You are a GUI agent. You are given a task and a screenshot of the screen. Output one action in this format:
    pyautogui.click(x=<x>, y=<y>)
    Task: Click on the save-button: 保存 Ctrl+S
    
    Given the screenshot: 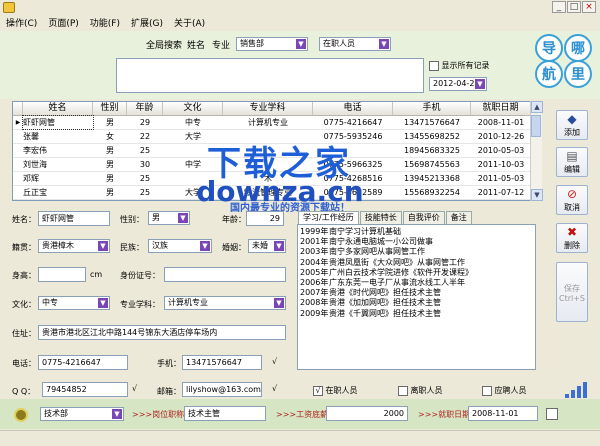 What is the action you would take?
    pyautogui.click(x=572, y=292)
    